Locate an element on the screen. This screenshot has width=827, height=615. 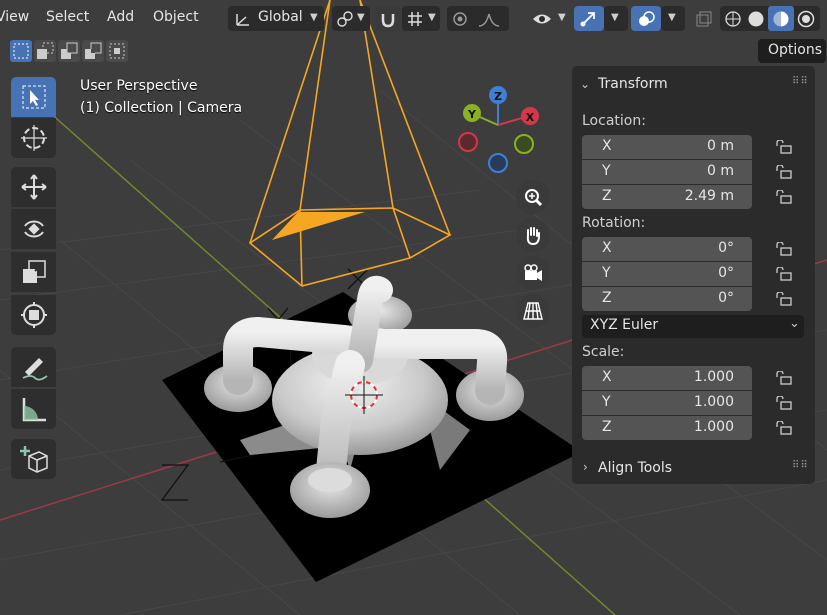
eye-icon is located at coordinates (542, 19).